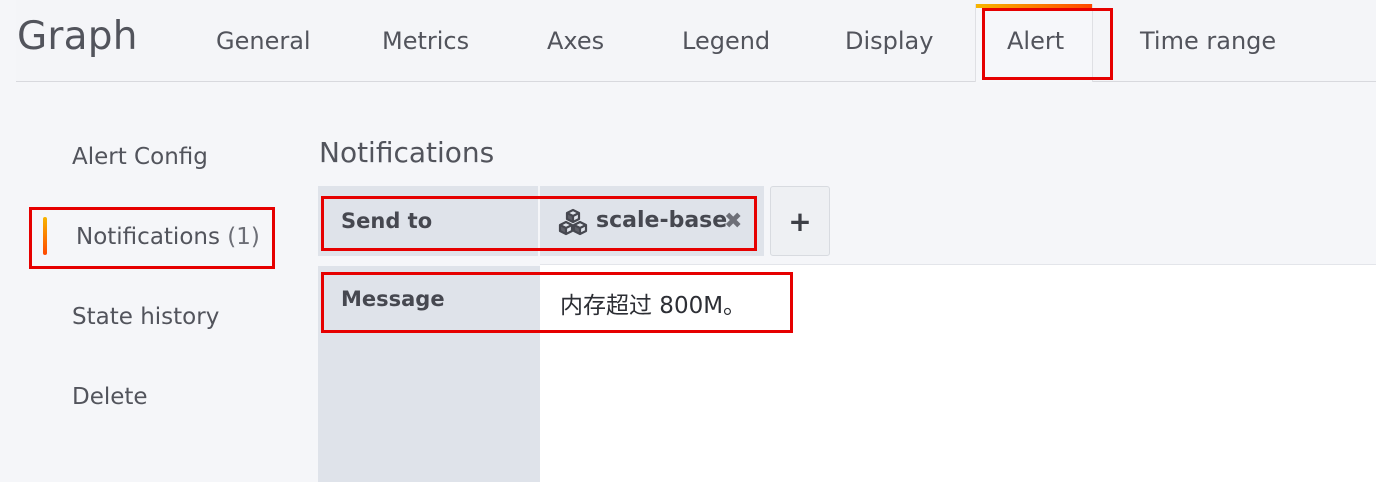 The image size is (1376, 482). What do you see at coordinates (573, 222) in the screenshot?
I see `cubes-icon` at bounding box center [573, 222].